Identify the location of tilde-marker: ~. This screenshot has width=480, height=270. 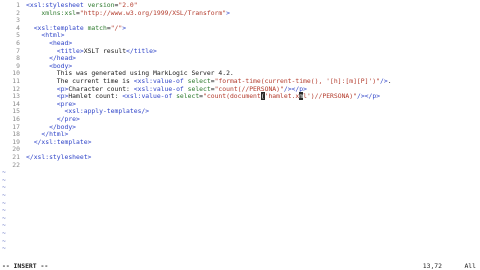
(4, 248).